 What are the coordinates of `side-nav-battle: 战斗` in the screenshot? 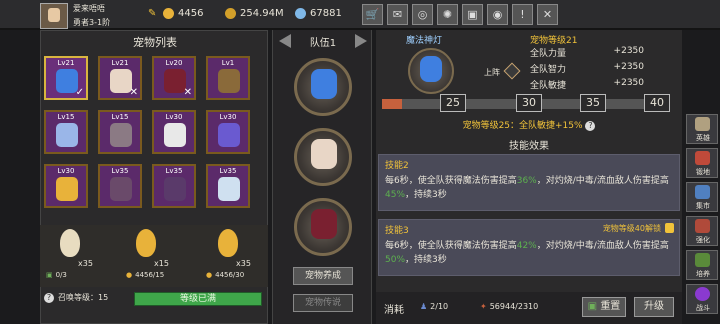 It's located at (702, 299).